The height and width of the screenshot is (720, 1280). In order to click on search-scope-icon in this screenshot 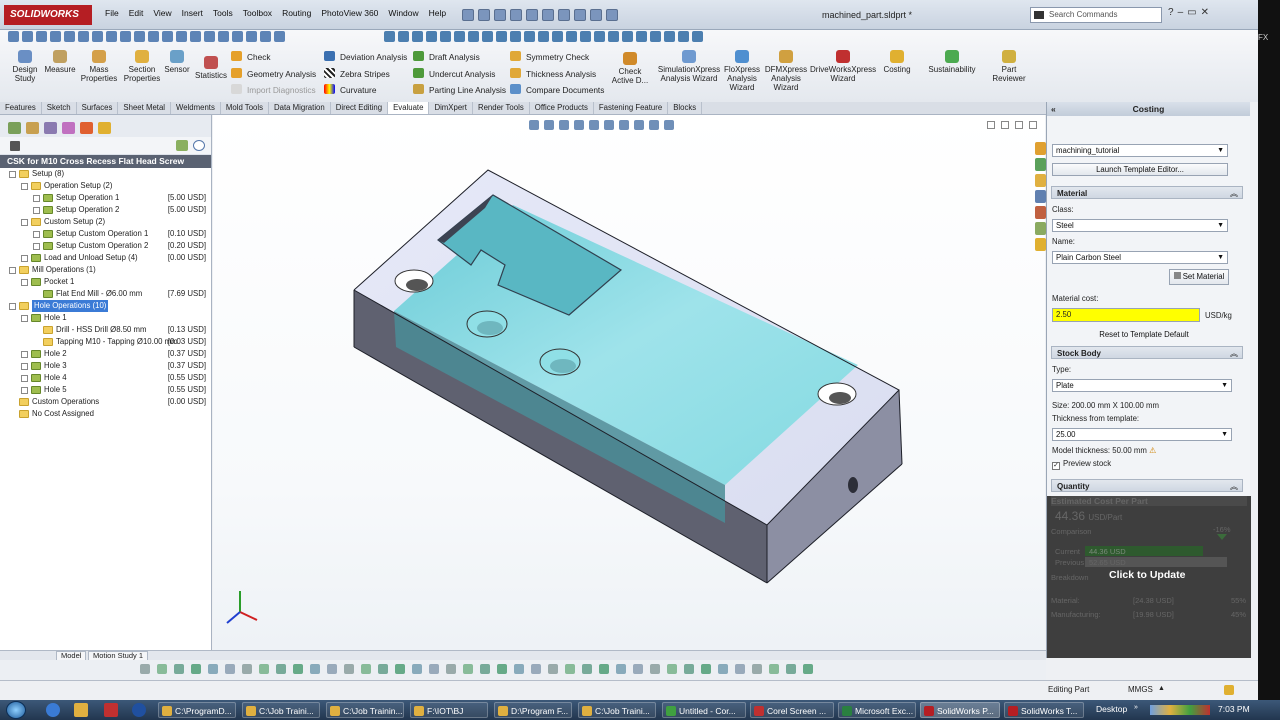, I will do `click(1039, 15)`.